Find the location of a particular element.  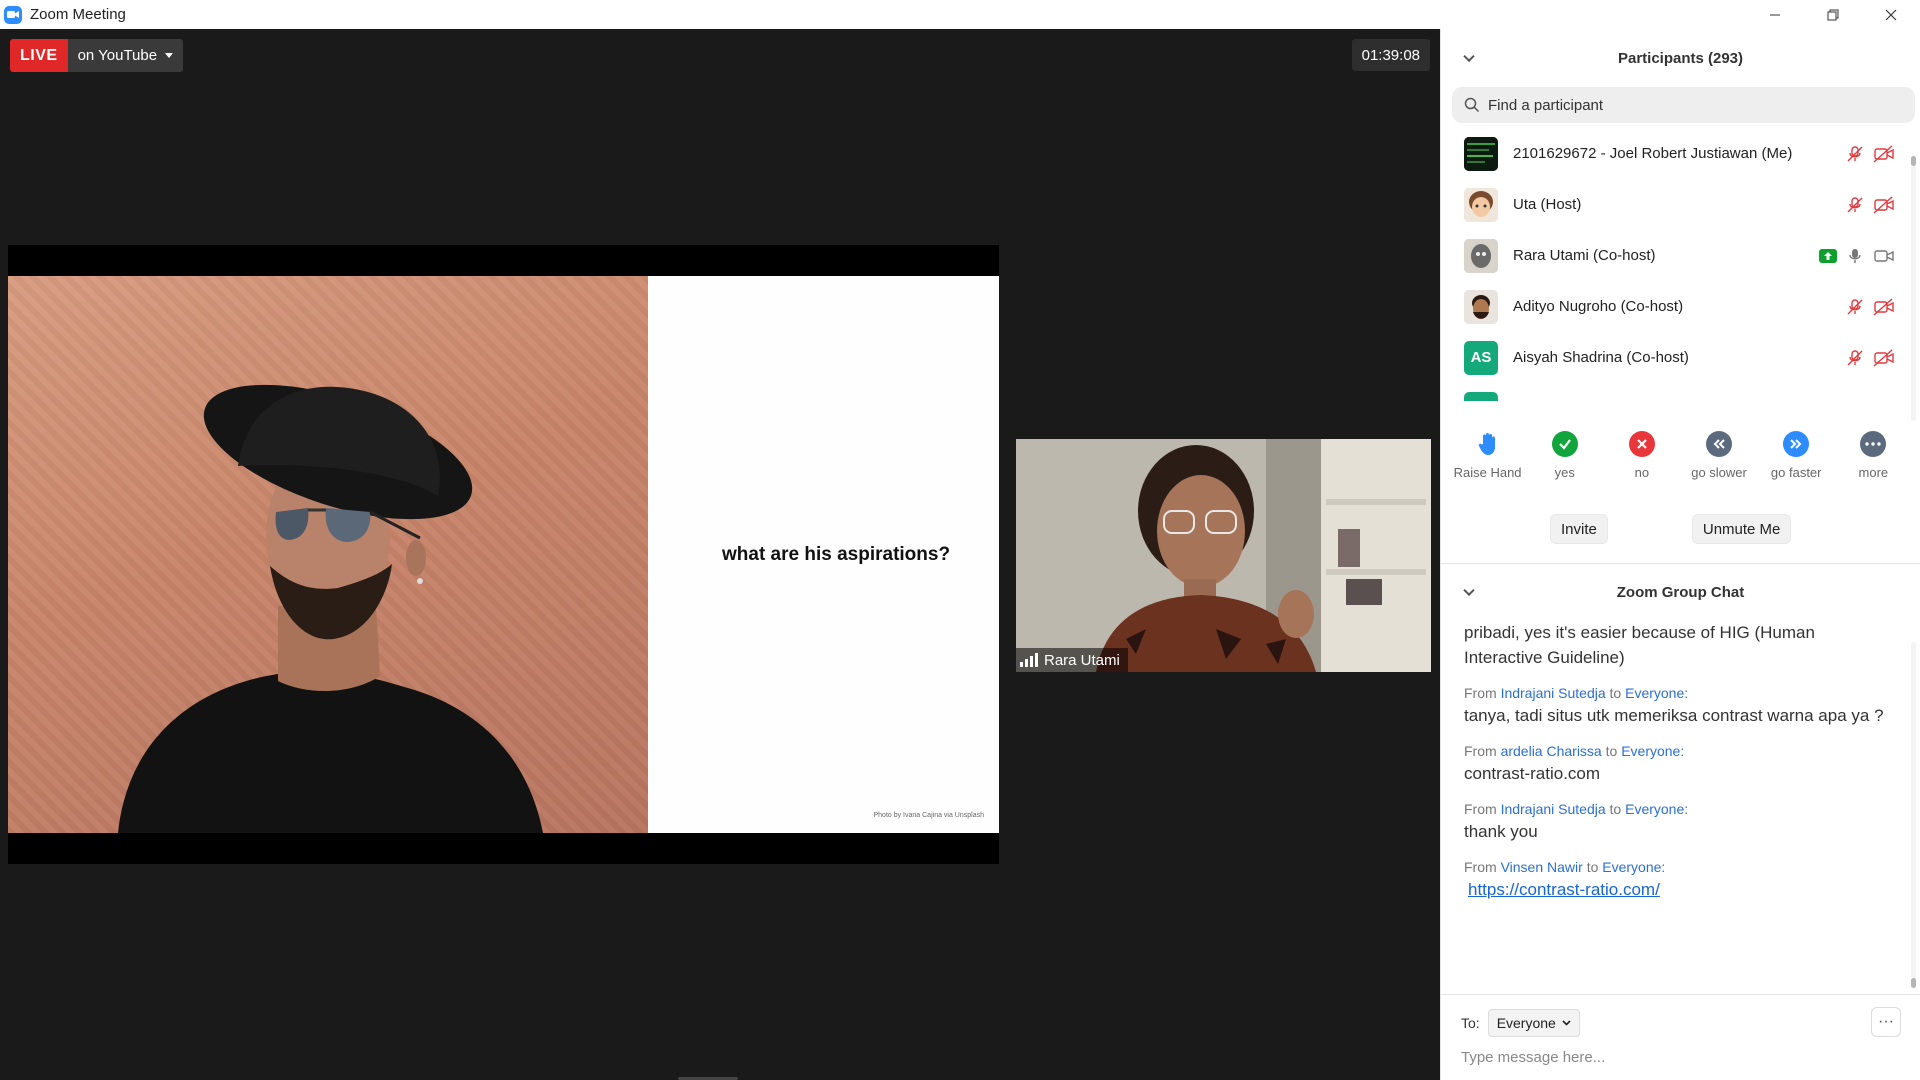

raise-hand-button: Raise Hand is located at coordinates (1488, 470).